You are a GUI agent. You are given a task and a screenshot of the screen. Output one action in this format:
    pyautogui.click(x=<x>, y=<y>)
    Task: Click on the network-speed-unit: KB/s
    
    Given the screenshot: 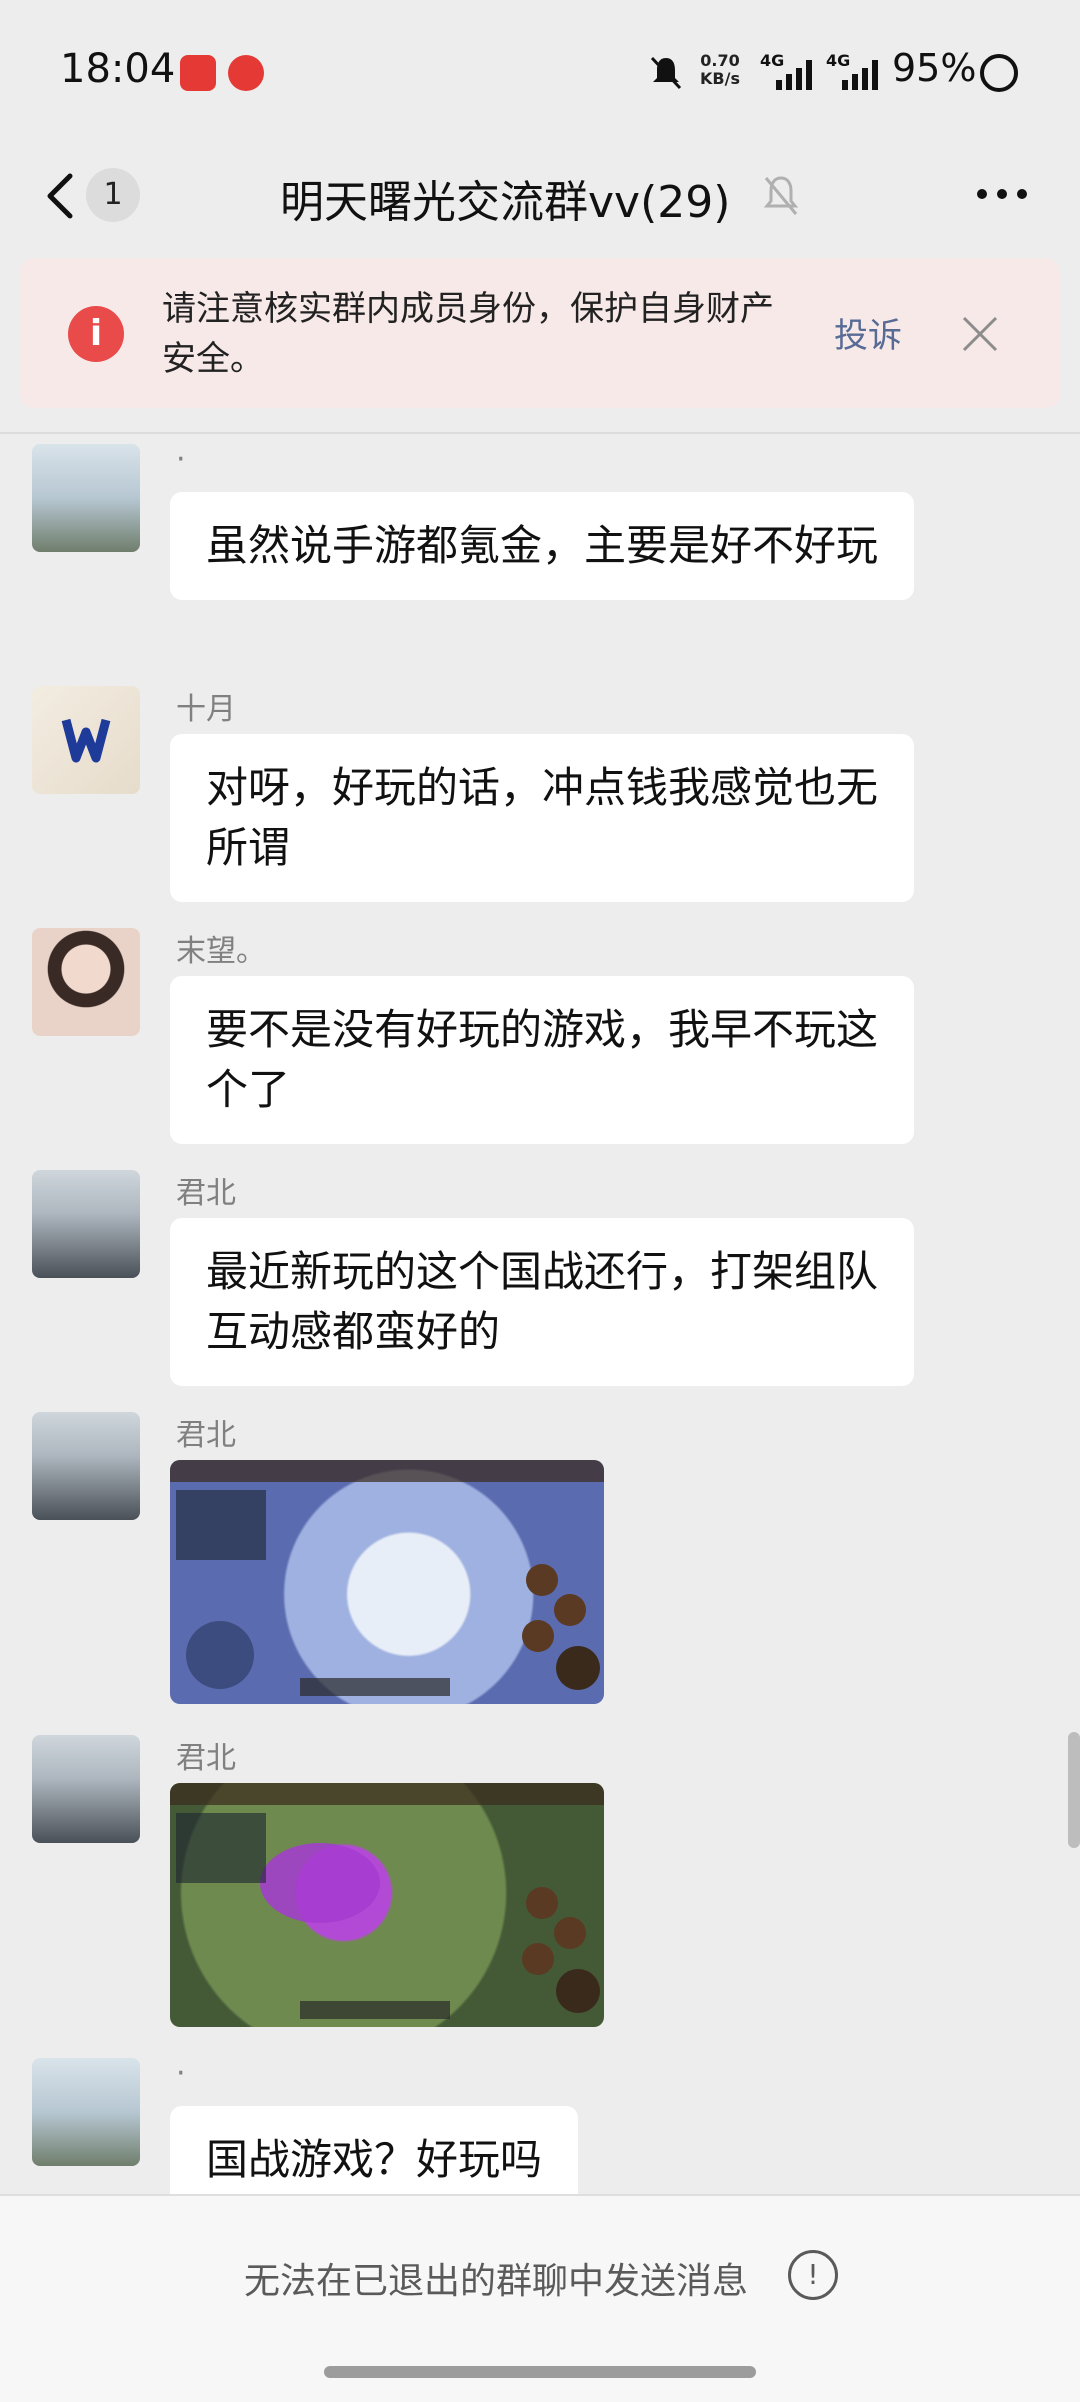 What is the action you would take?
    pyautogui.click(x=720, y=78)
    